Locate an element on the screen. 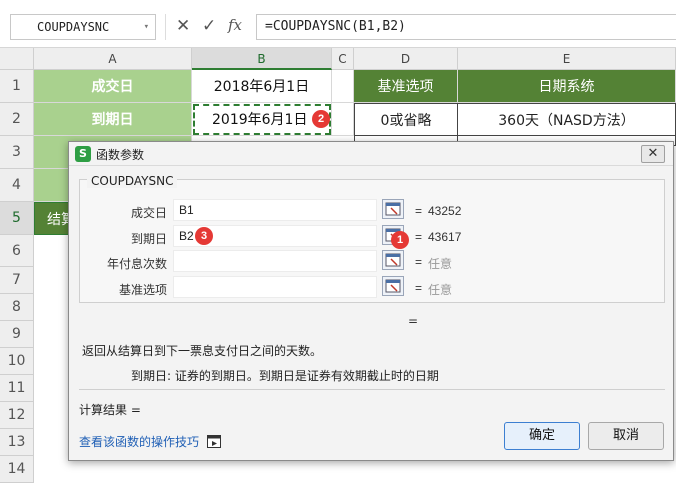  dialog-titlebar: S 函数参数 ✕ is located at coordinates (371, 154).